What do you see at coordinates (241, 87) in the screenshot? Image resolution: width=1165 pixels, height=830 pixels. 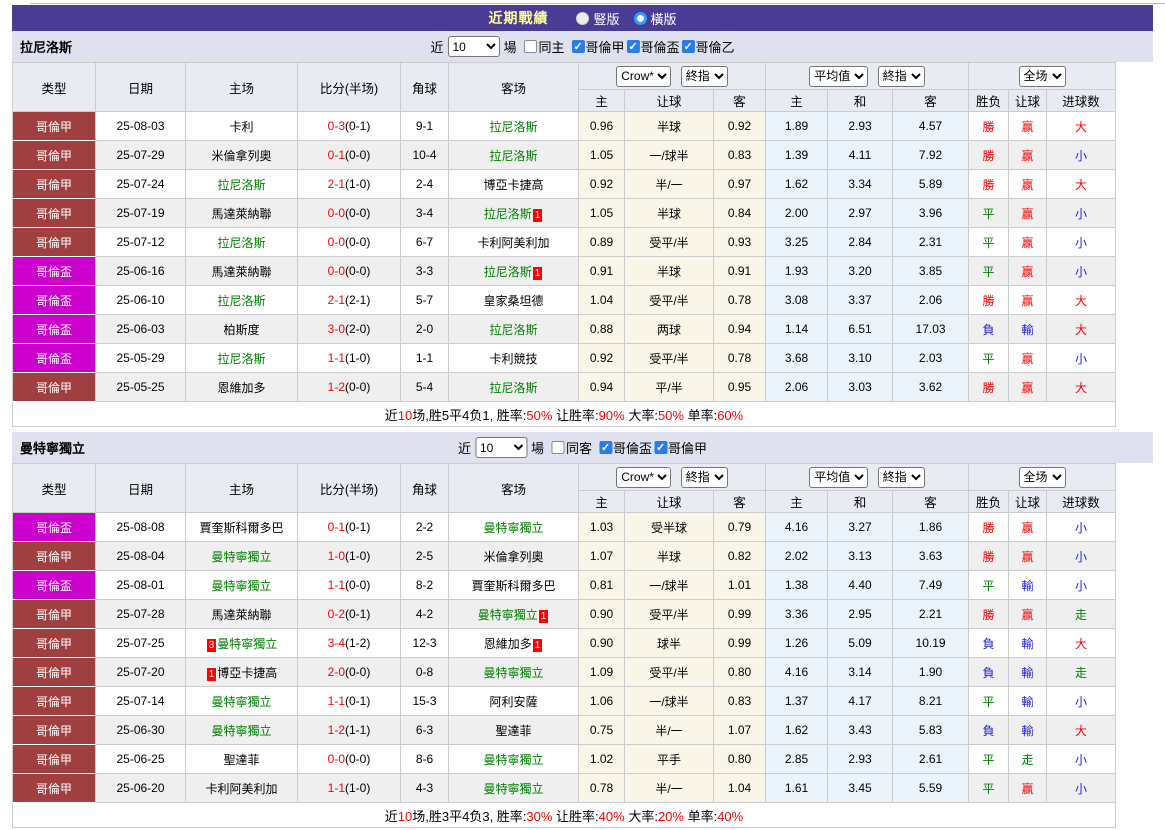 I see `col-header-home: 主场` at bounding box center [241, 87].